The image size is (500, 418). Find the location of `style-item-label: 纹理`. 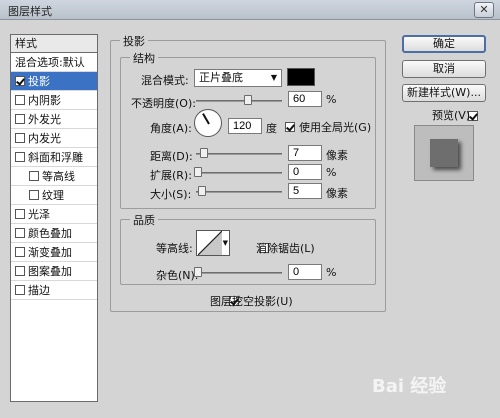

style-item-label: 纹理 is located at coordinates (53, 195).